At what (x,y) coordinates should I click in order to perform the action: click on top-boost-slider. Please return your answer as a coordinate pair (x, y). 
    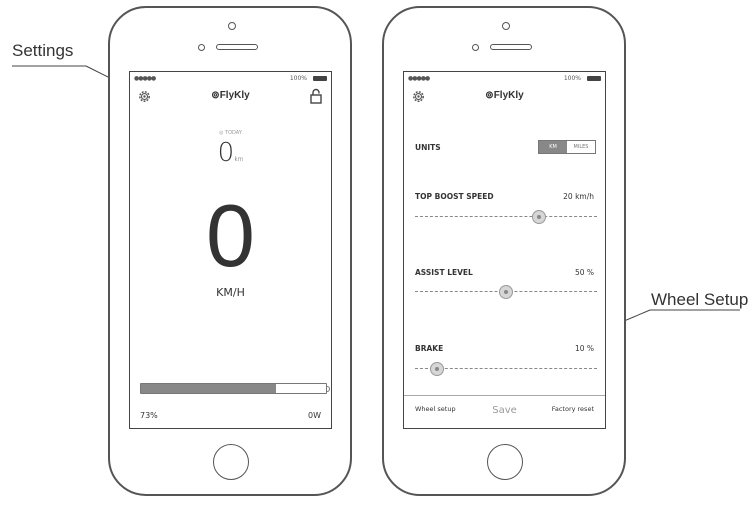
    Looking at the image, I should click on (506, 217).